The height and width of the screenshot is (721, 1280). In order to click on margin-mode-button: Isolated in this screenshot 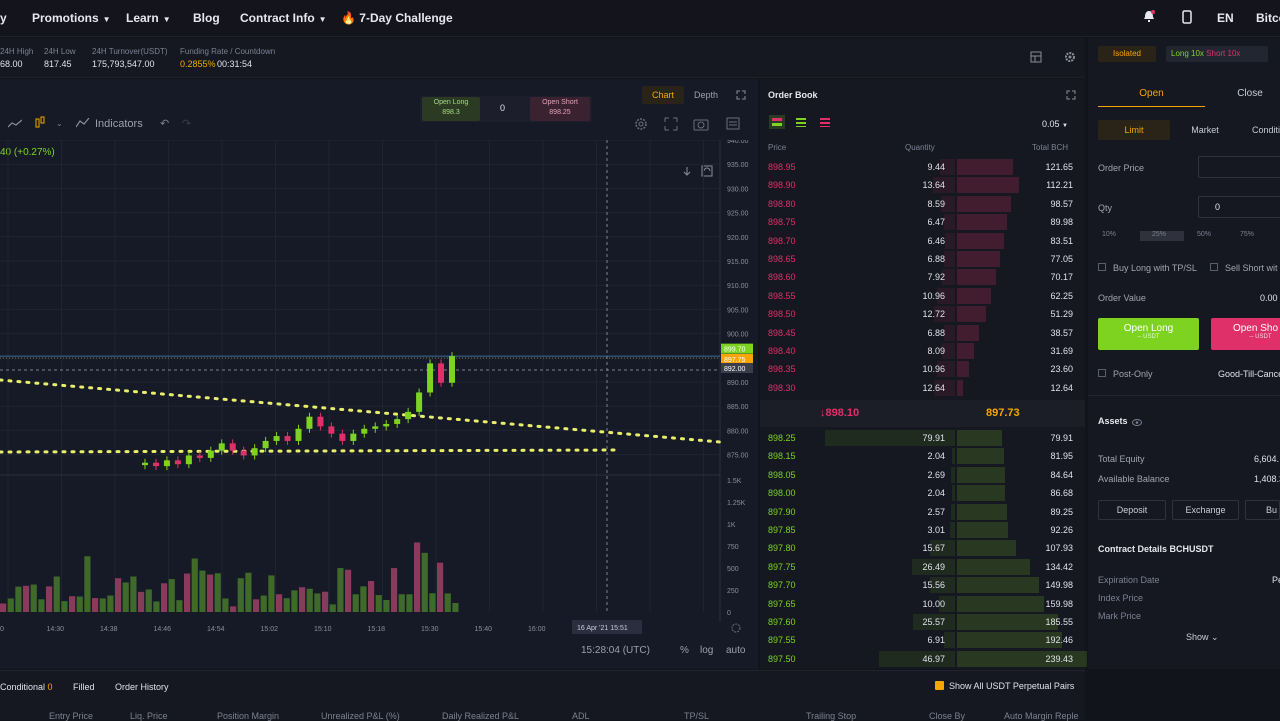, I will do `click(1127, 54)`.